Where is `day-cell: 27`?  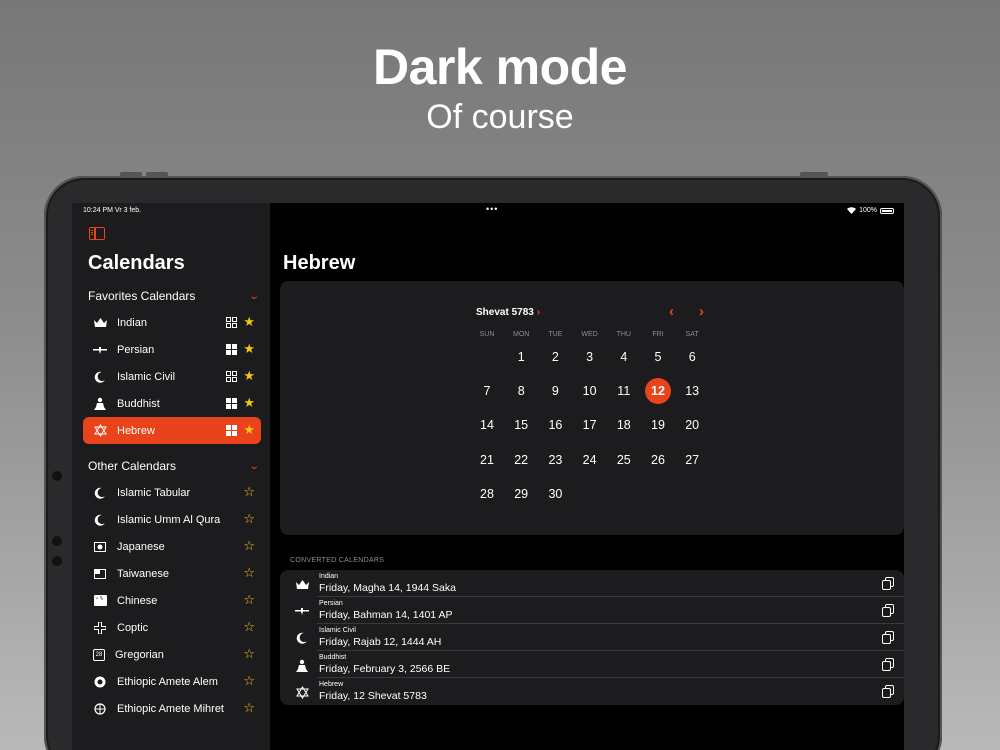 day-cell: 27 is located at coordinates (692, 460).